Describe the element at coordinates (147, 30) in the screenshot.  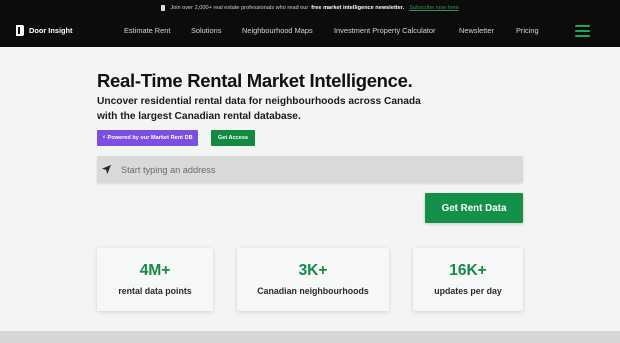
I see `nav-link-estimate-rent: Estimate Rent` at that location.